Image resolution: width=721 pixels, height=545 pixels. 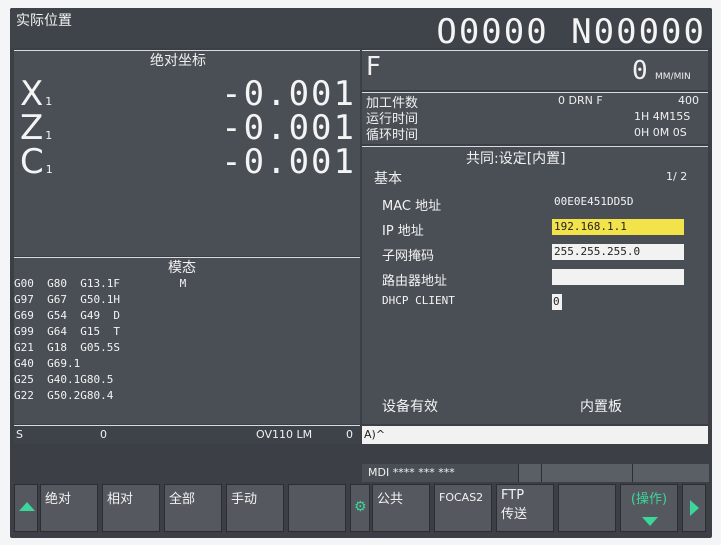 What do you see at coordinates (677, 176) in the screenshot?
I see `settings-page: 1/ 2` at bounding box center [677, 176].